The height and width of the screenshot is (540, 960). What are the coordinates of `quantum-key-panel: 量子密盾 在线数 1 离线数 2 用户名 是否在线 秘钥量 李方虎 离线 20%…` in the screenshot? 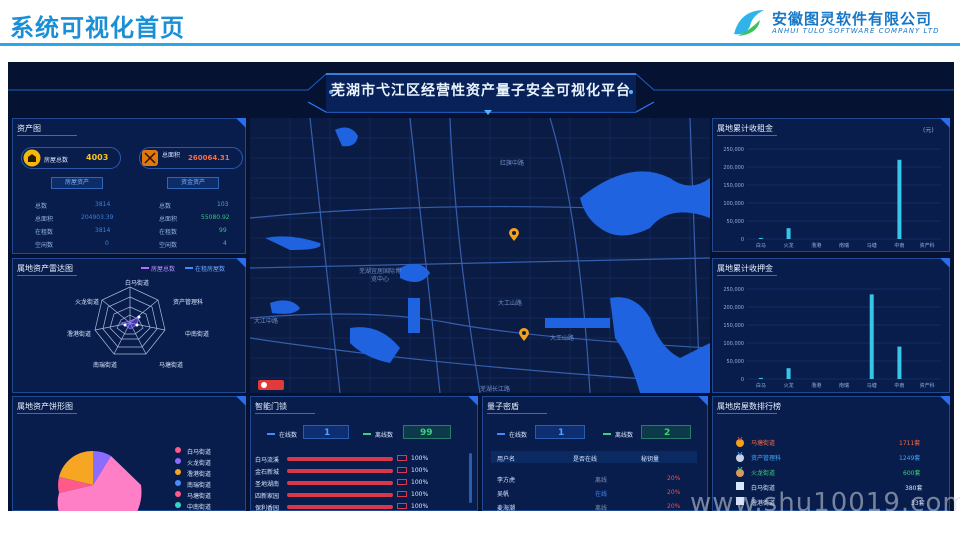 It's located at (595, 453).